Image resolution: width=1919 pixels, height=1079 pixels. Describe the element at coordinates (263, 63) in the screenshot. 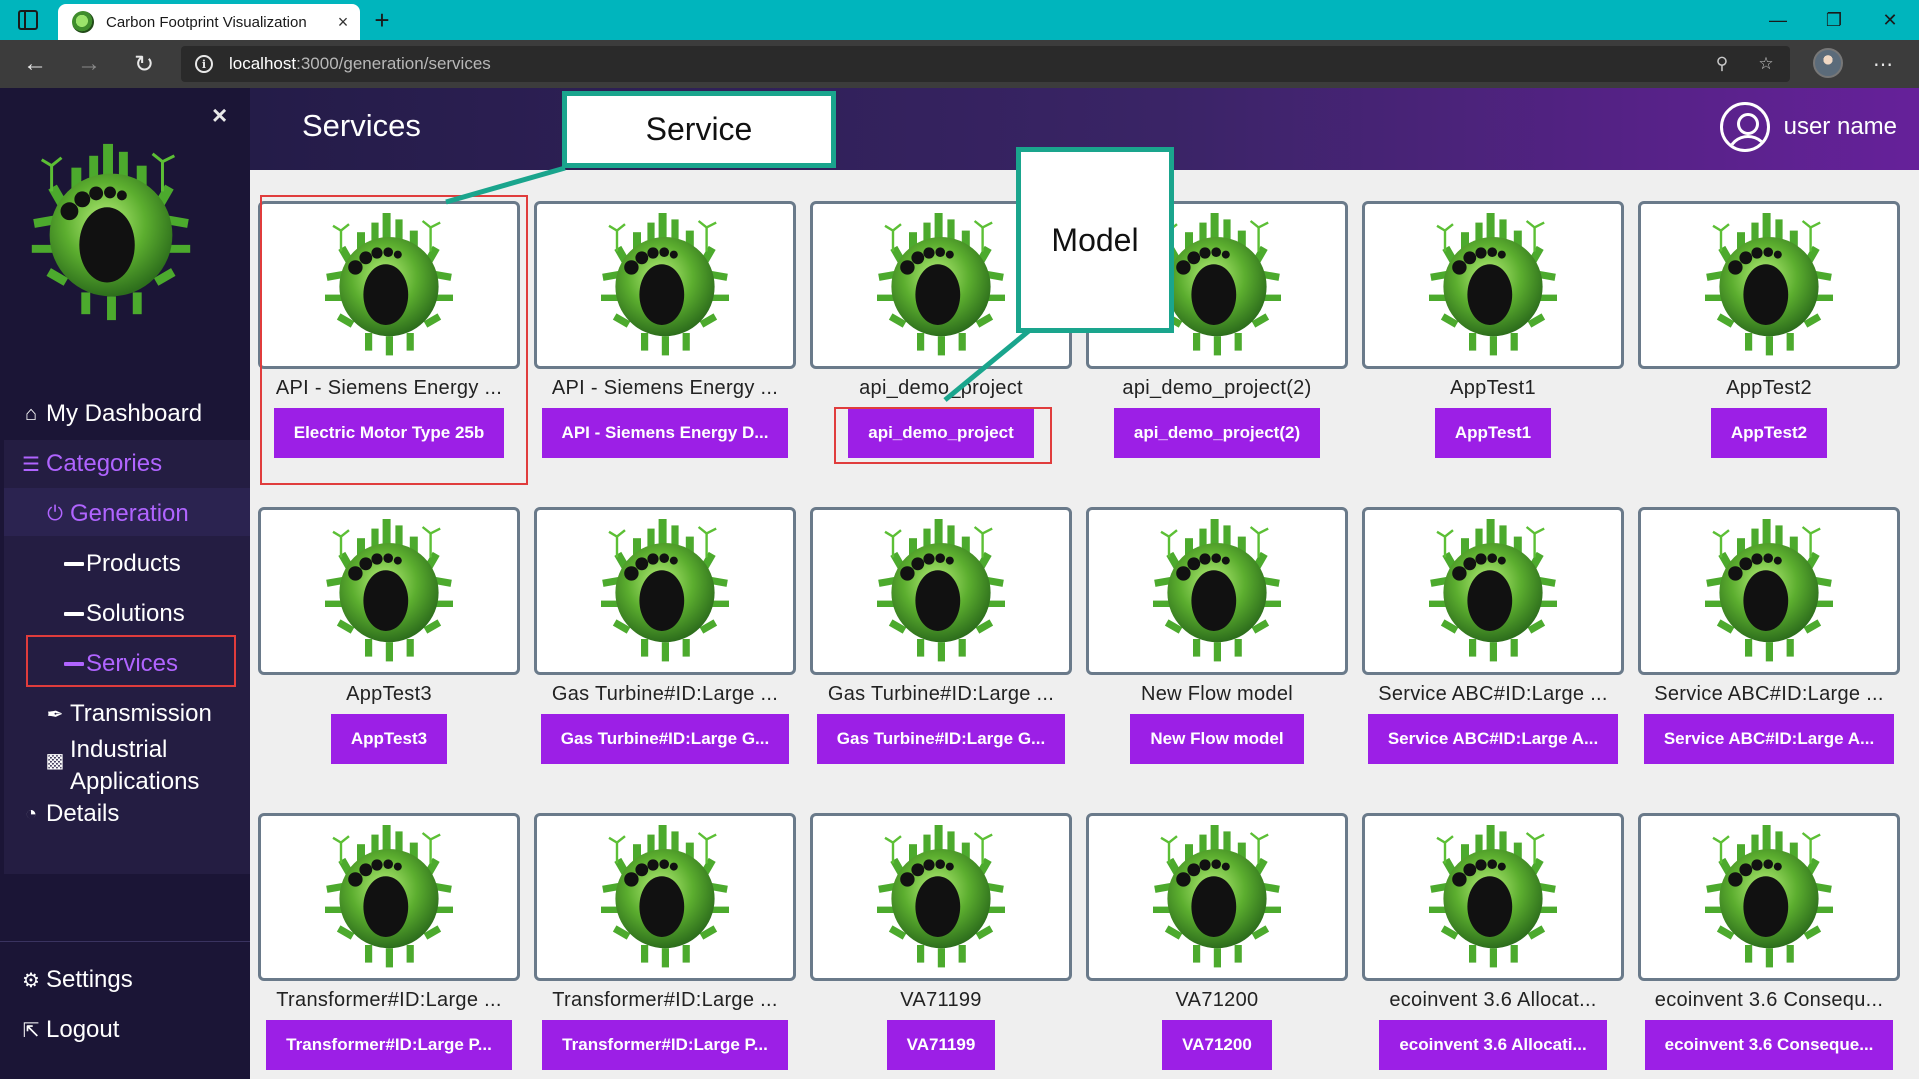

I see `url-host: localhost` at that location.